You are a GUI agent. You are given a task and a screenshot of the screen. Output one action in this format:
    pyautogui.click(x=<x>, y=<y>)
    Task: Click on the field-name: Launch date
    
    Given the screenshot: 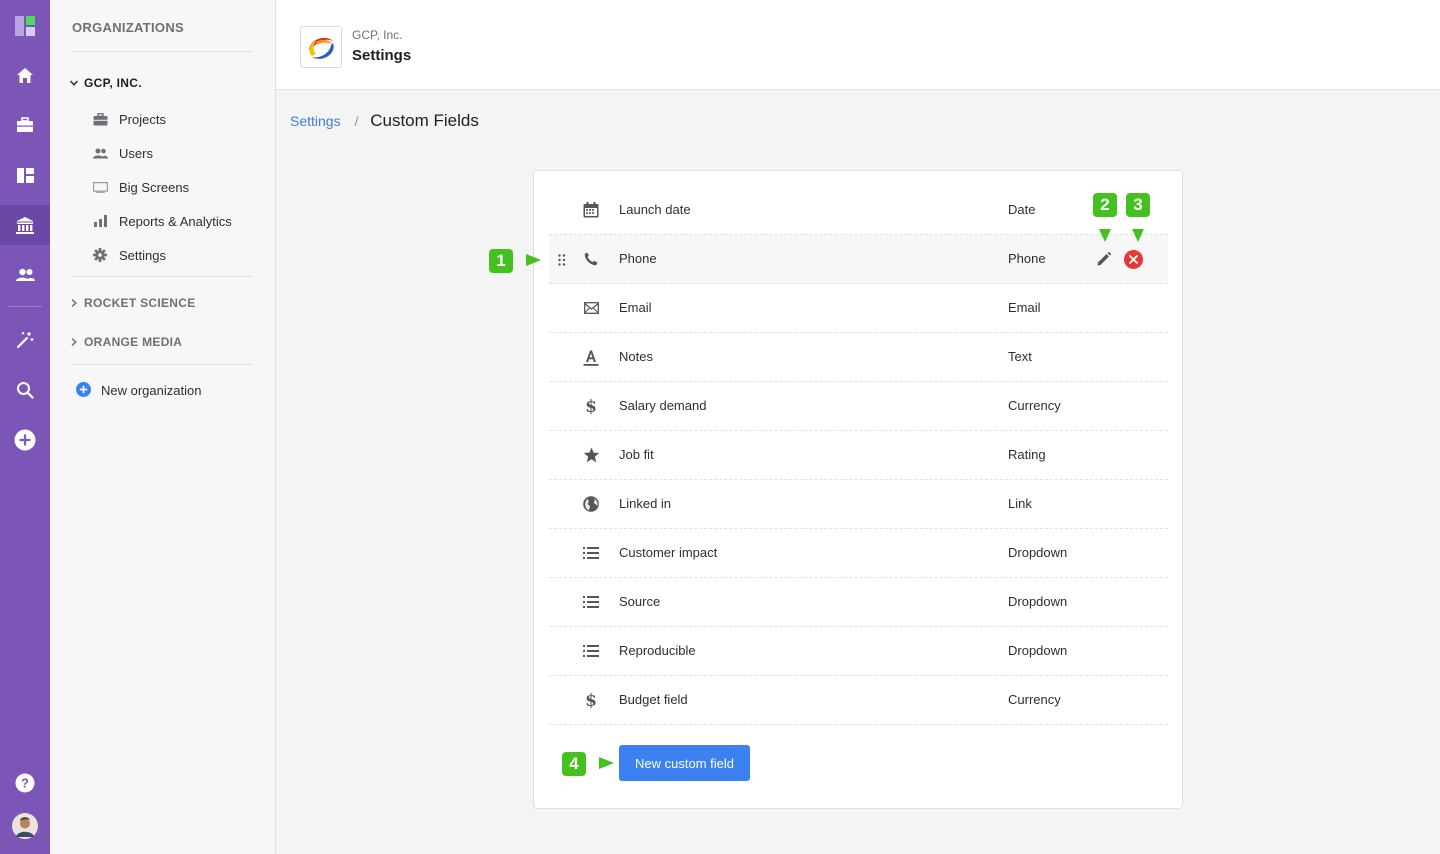 What is the action you would take?
    pyautogui.click(x=655, y=209)
    